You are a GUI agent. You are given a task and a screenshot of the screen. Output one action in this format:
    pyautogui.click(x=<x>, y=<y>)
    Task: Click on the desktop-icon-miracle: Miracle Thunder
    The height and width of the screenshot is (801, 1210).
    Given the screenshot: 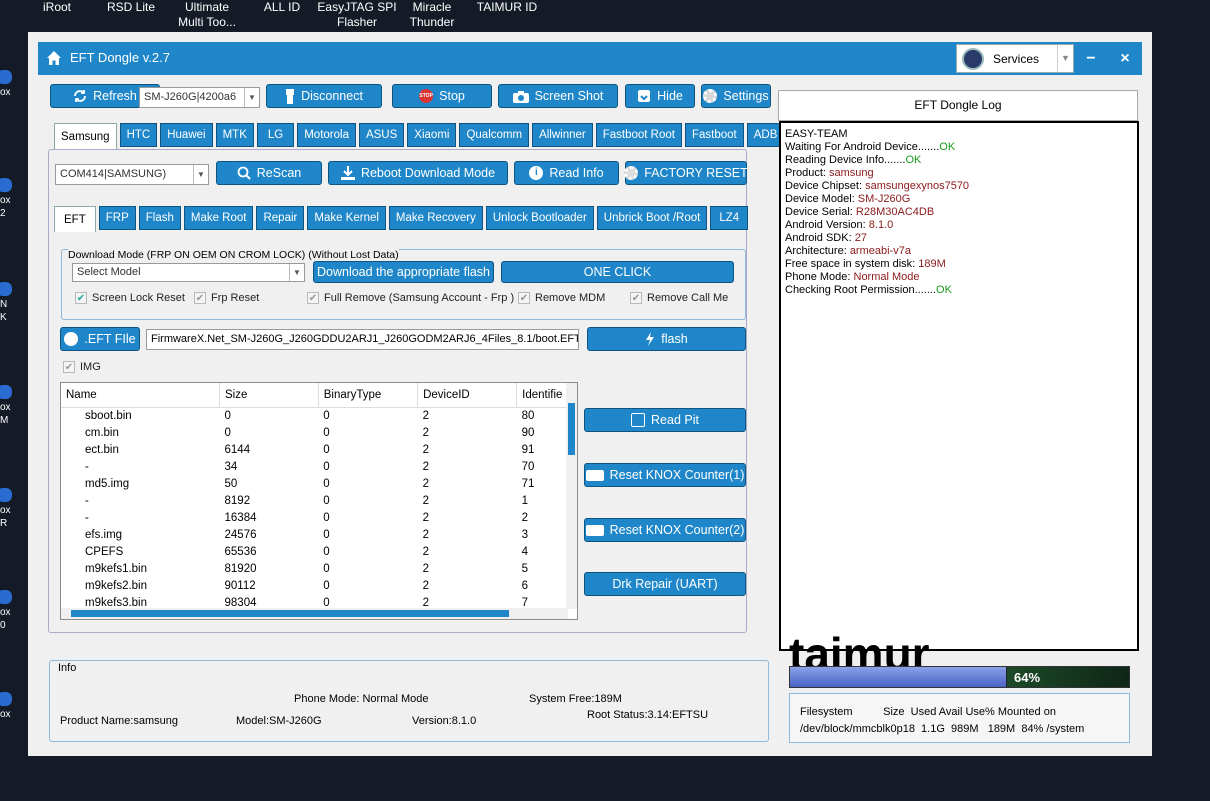 What is the action you would take?
    pyautogui.click(x=432, y=15)
    